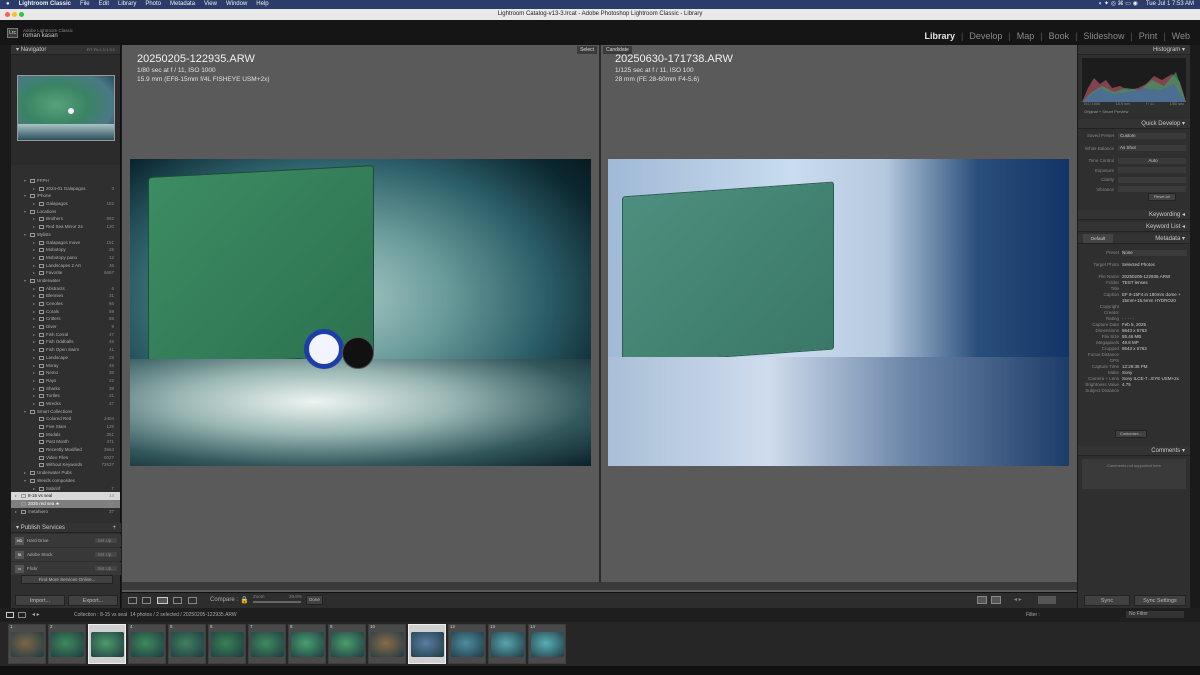 The height and width of the screenshot is (675, 1200). Describe the element at coordinates (65, 266) in the screenshot. I see `collection-row: ▸ Landscapes 2 Art 36` at that location.